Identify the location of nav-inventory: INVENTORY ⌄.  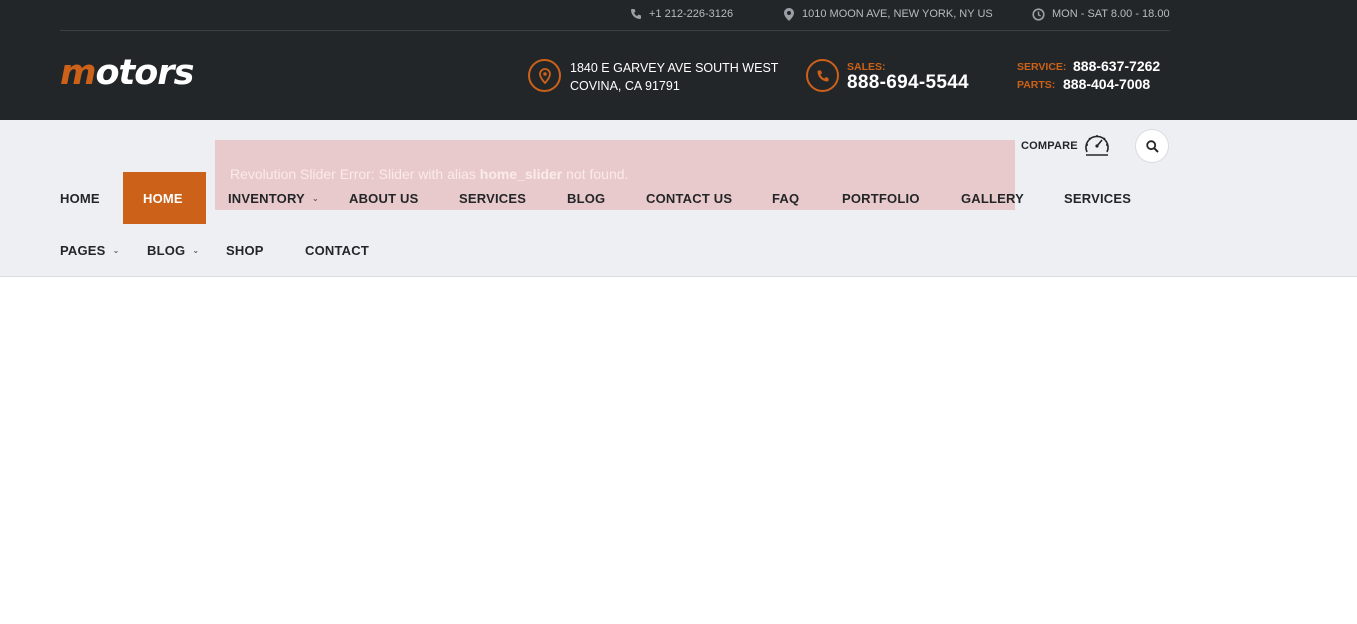
(273, 198).